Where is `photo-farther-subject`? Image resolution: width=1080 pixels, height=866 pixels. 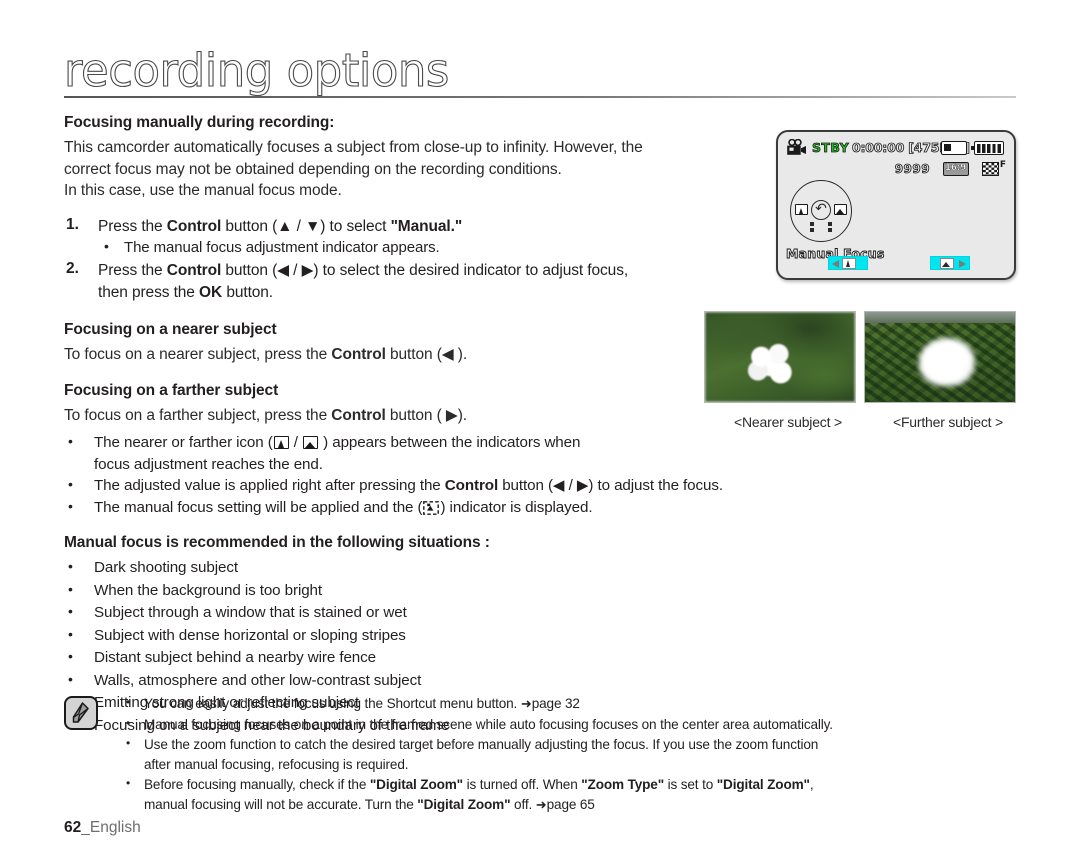
photo-farther-subject is located at coordinates (940, 357).